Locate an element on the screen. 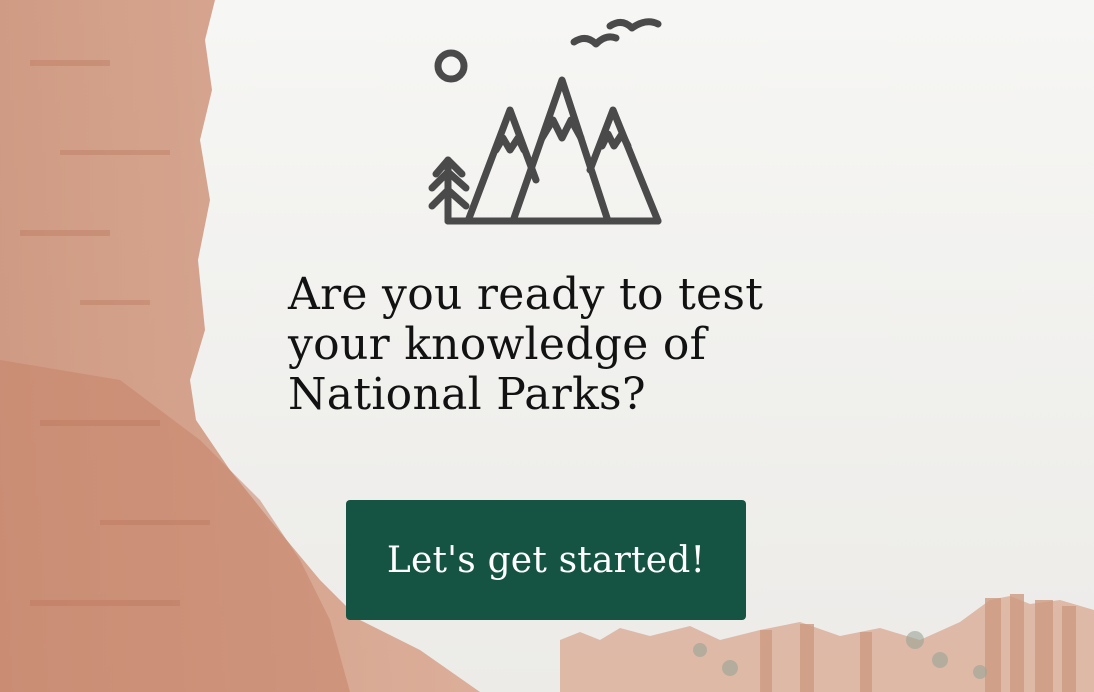 Image resolution: width=1094 pixels, height=692 pixels. start-quiz-button: Let's get started! is located at coordinates (546, 560).